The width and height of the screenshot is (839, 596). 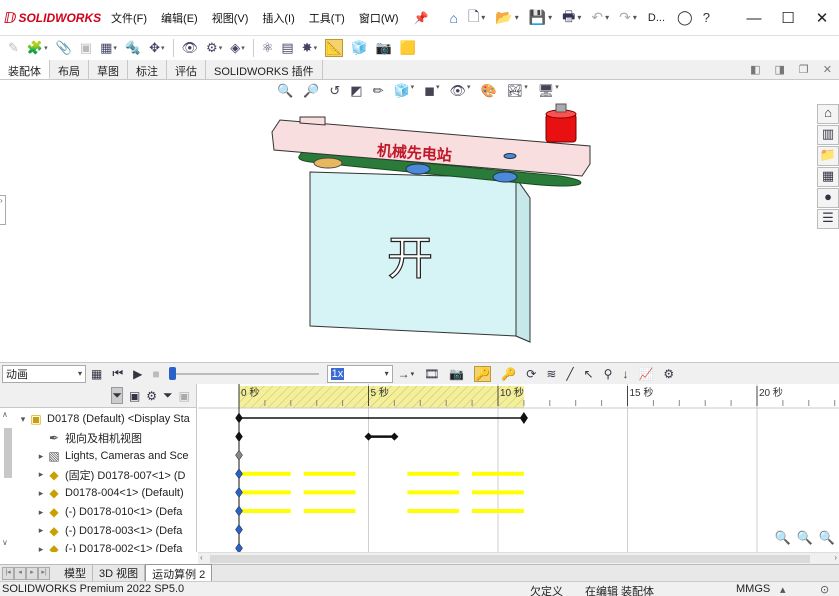 What do you see at coordinates (190, 48) in the screenshot?
I see `show-hidden-icon: 👁` at bounding box center [190, 48].